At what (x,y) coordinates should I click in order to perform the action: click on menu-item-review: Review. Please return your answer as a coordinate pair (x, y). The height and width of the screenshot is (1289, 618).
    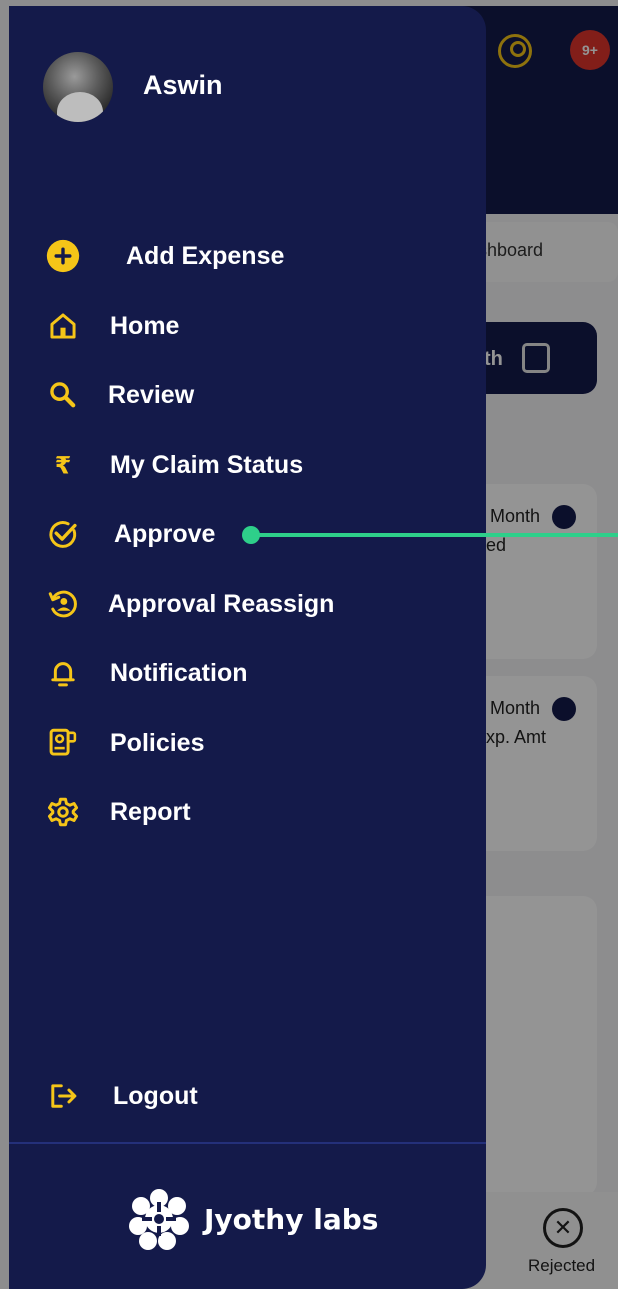
    Looking at the image, I should click on (118, 395).